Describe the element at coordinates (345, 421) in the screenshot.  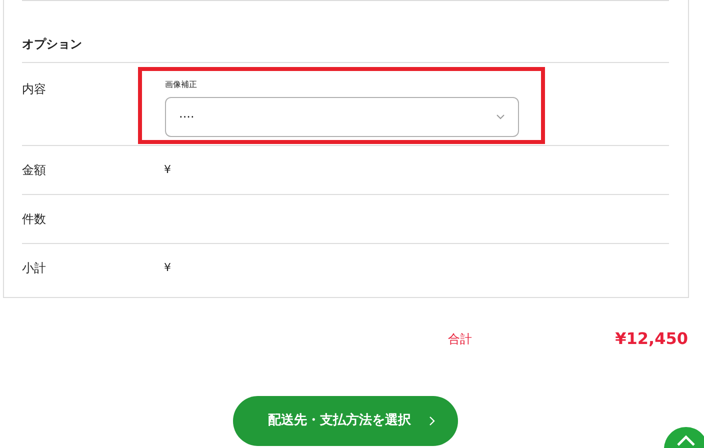
I see `submit-button: 配送先・支払方法を選択` at that location.